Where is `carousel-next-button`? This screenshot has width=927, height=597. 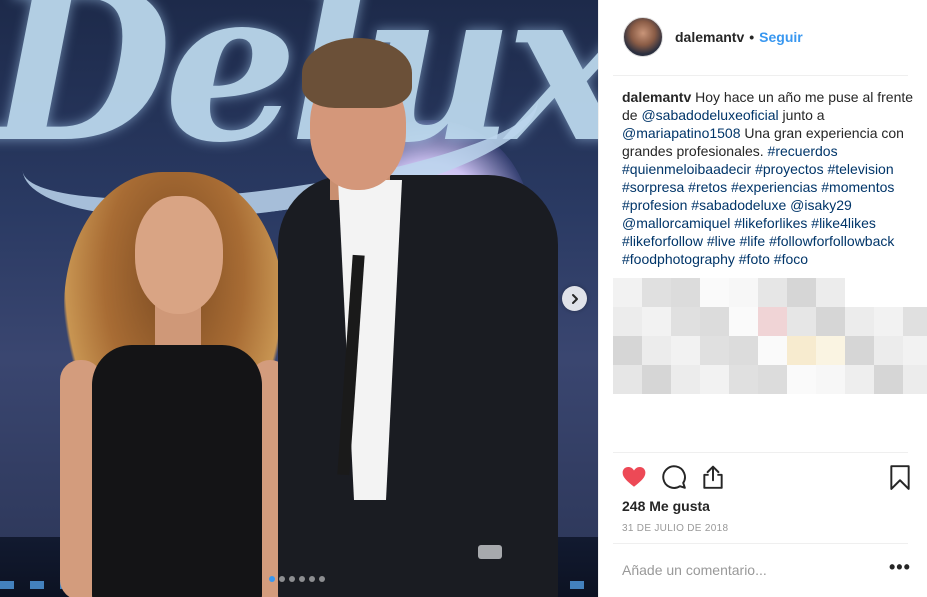 carousel-next-button is located at coordinates (574, 298).